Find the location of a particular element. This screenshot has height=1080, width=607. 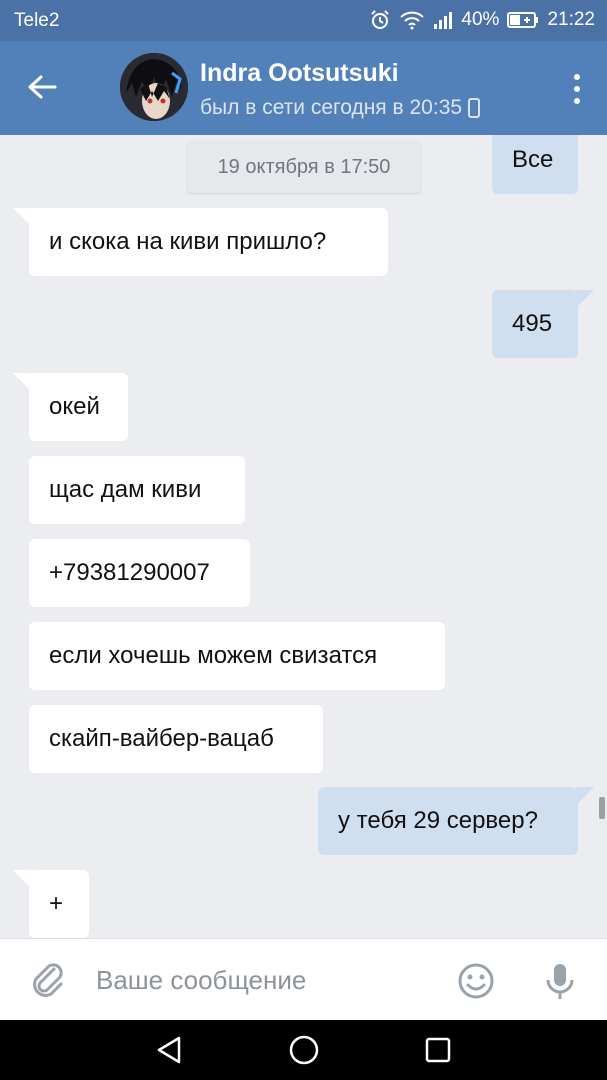

message-text: если хочешь можем свизатся is located at coordinates (213, 655).